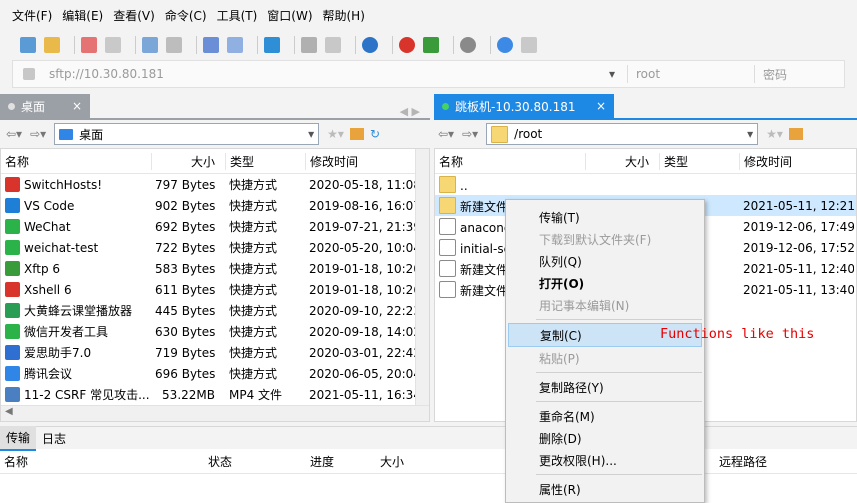  What do you see at coordinates (76, 373) in the screenshot?
I see `file-name-cell: 腾讯会议` at bounding box center [76, 373].